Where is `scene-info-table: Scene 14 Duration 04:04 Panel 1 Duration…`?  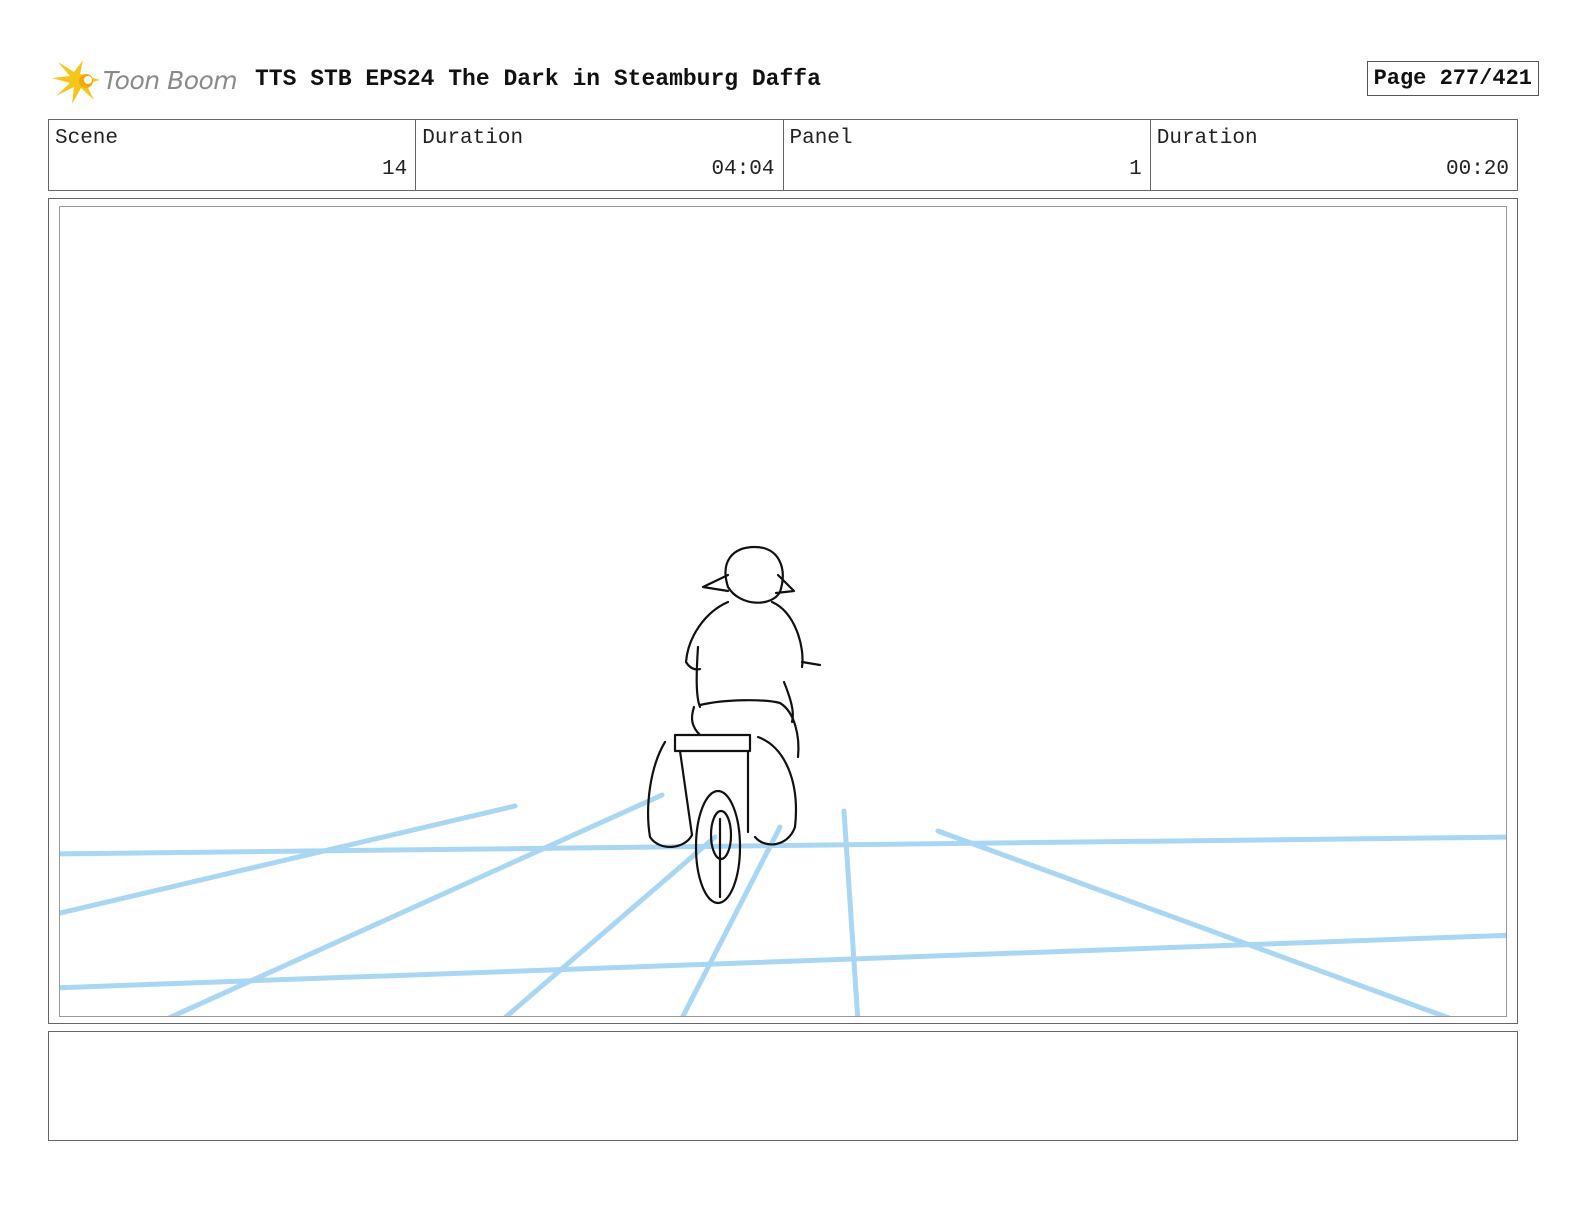
scene-info-table: Scene 14 Duration 04:04 Panel 1 Duration… is located at coordinates (783, 155).